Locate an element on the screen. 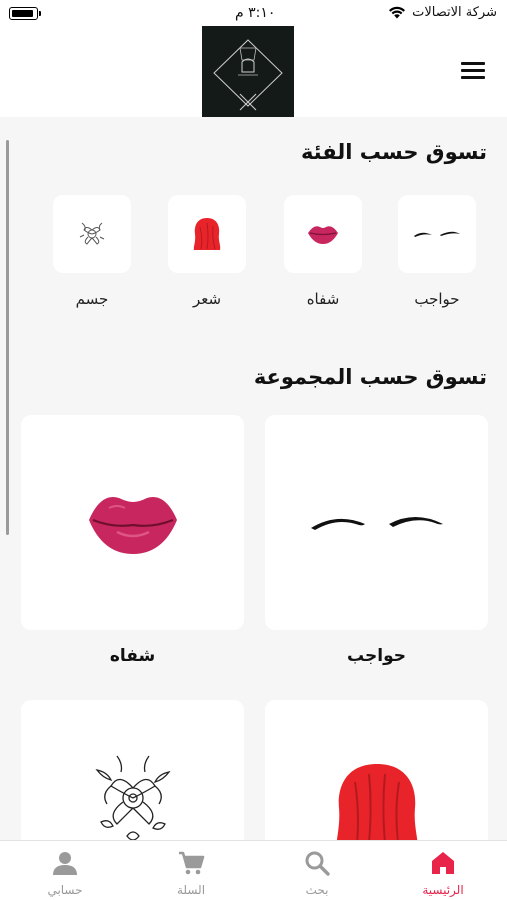 This screenshot has height=900, width=507. hair-icon is located at coordinates (207, 234).